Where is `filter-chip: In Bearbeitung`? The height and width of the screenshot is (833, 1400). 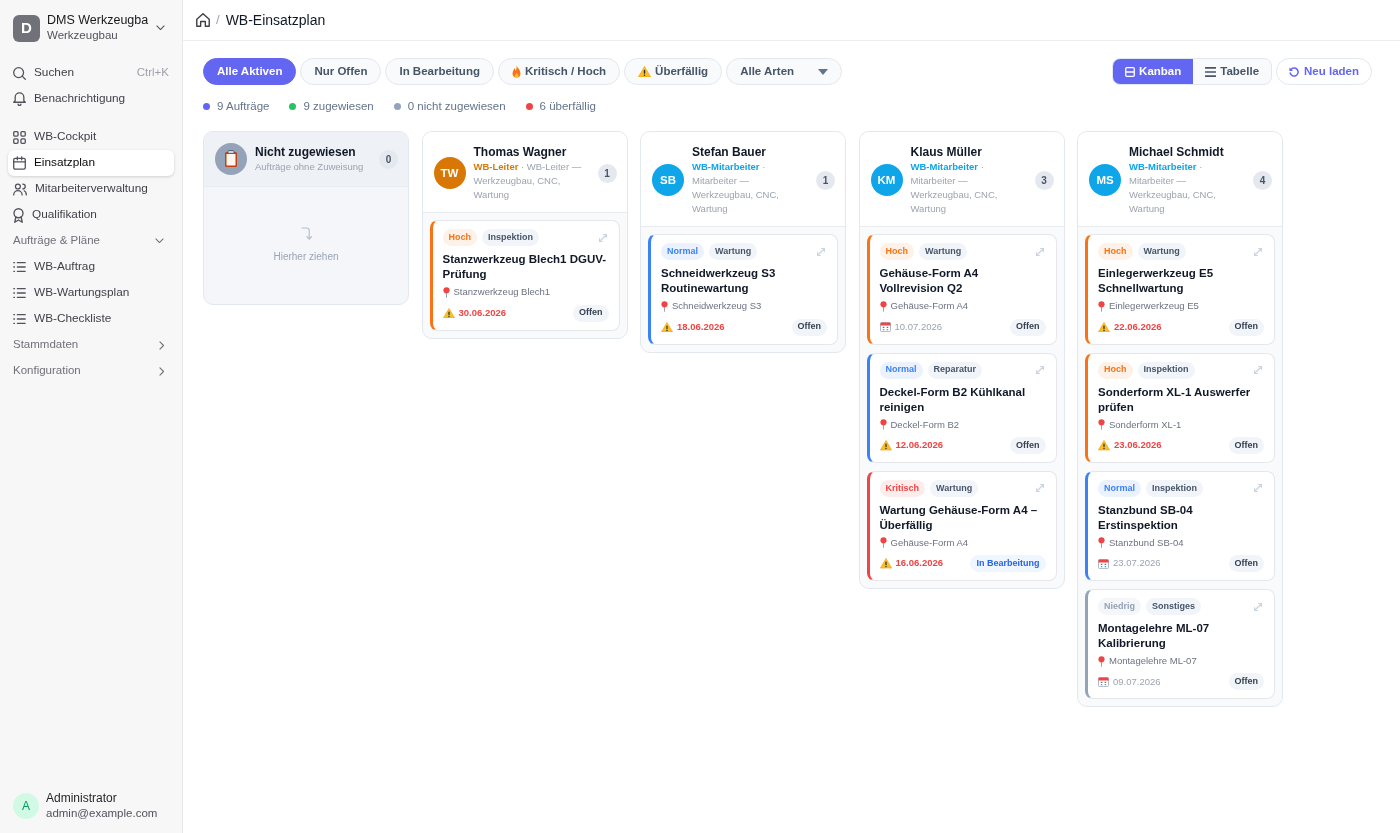 filter-chip: In Bearbeitung is located at coordinates (439, 71).